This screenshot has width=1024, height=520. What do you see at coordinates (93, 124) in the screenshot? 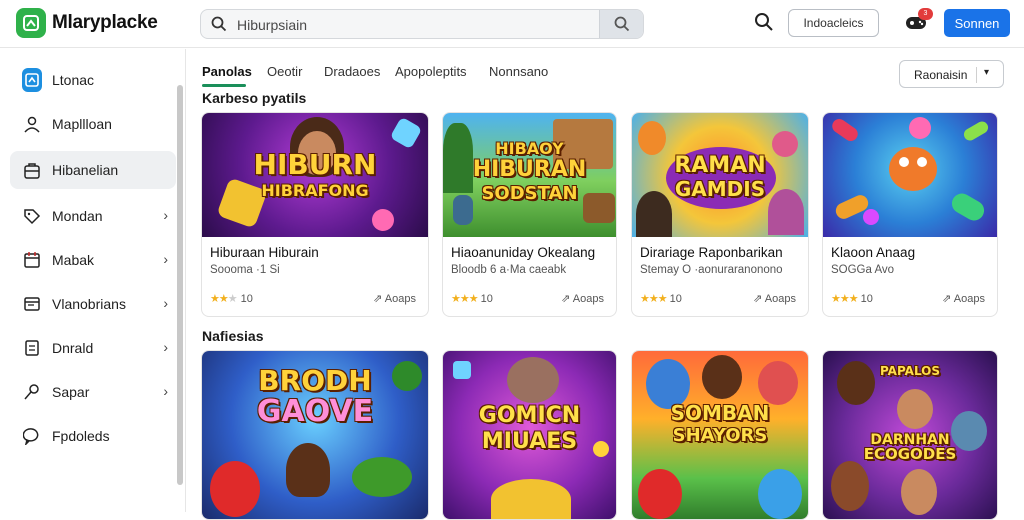
I see `sidebar-item-profile: Mapllloan` at bounding box center [93, 124].